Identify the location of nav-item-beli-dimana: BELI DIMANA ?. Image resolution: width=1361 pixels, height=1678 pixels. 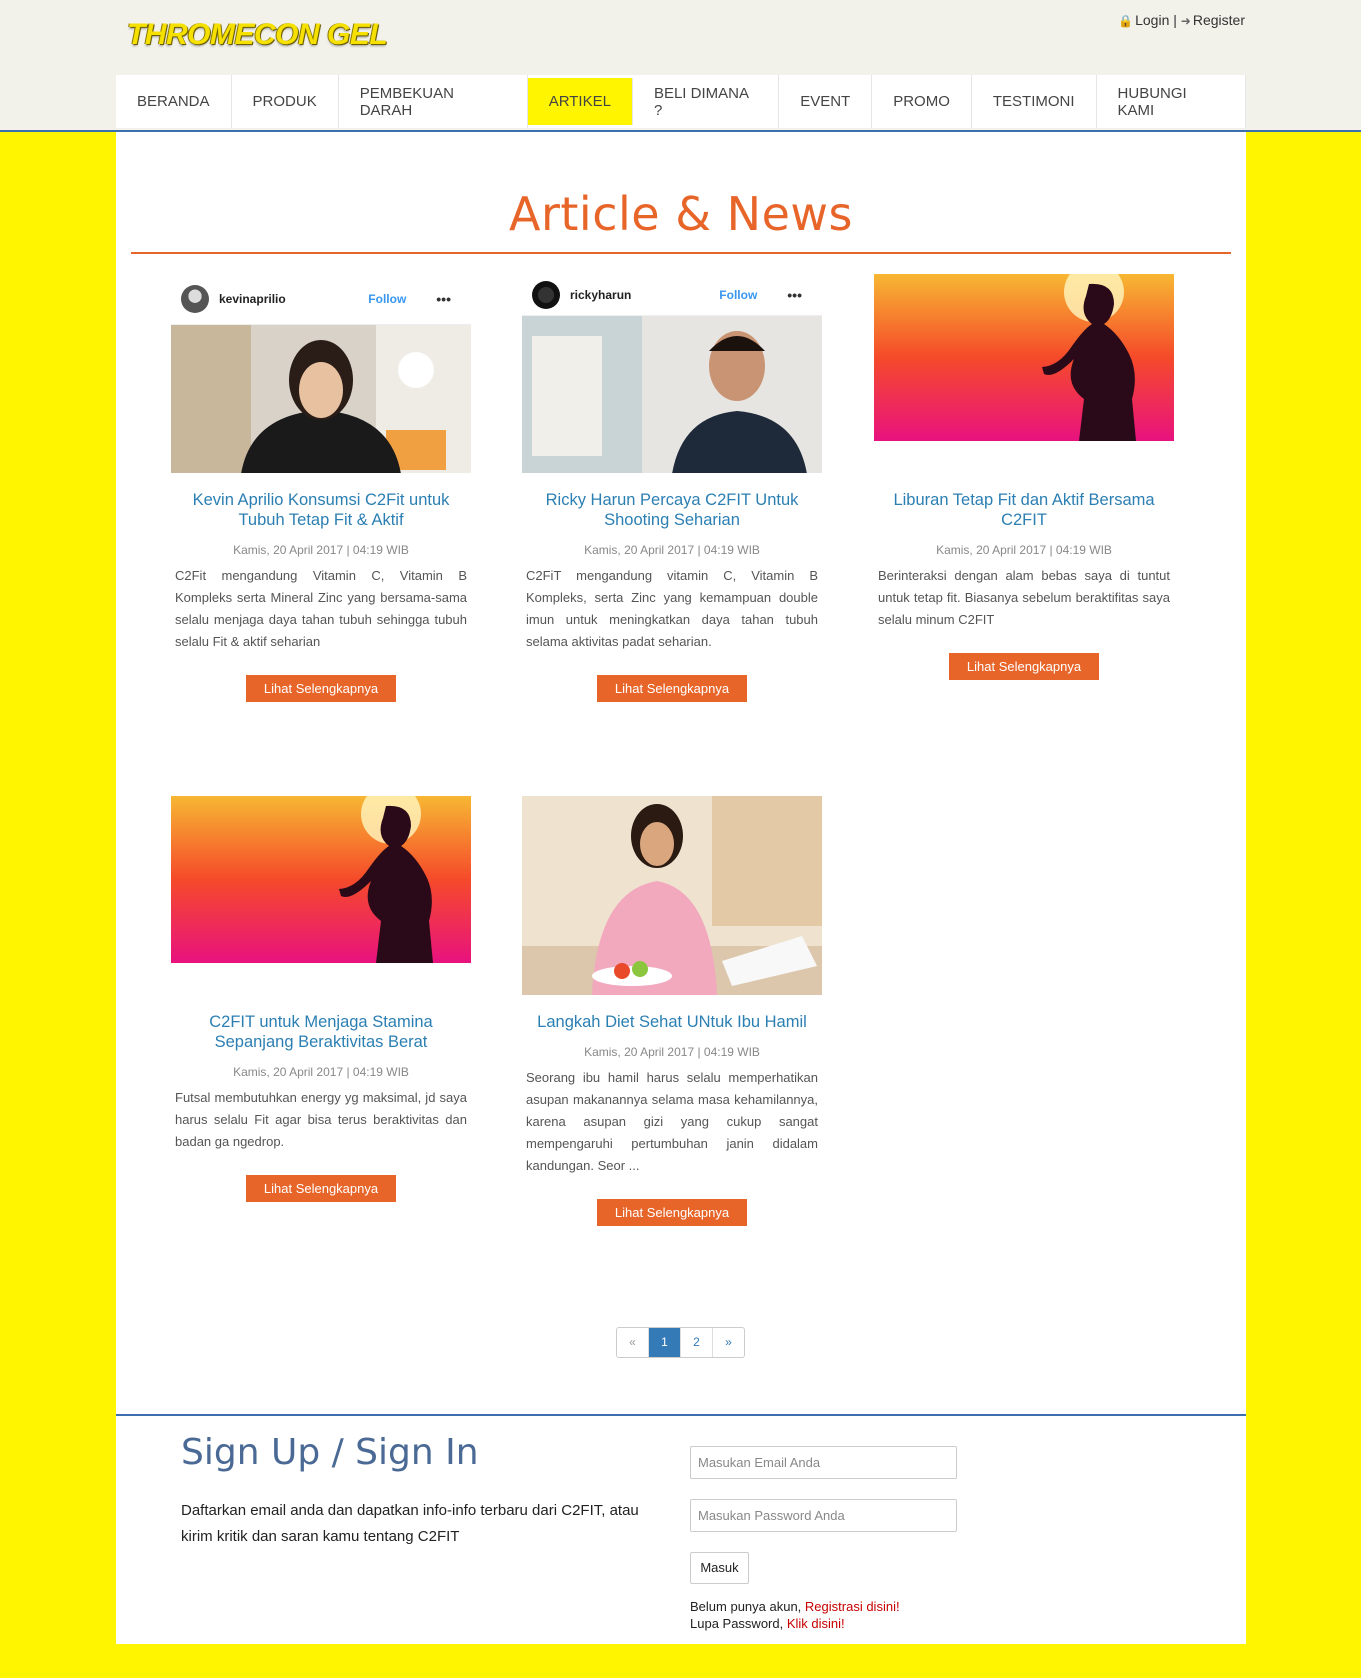
(706, 101).